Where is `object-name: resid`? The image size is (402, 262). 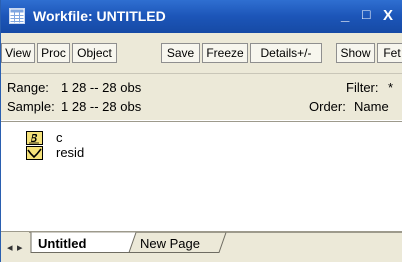 object-name: resid is located at coordinates (70, 152).